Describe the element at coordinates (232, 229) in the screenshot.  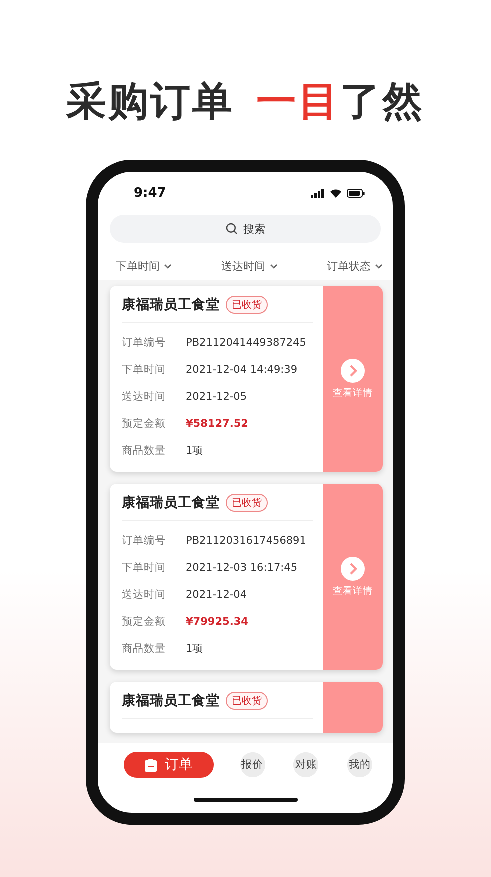
I see `search-icon` at that location.